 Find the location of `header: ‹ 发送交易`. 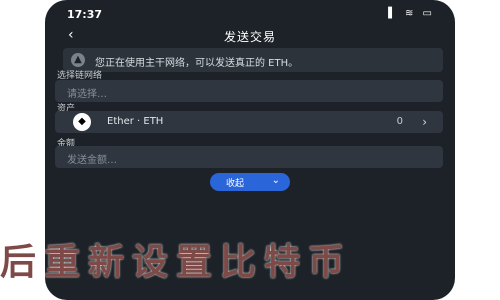

header: ‹ 发送交易 is located at coordinates (250, 36).